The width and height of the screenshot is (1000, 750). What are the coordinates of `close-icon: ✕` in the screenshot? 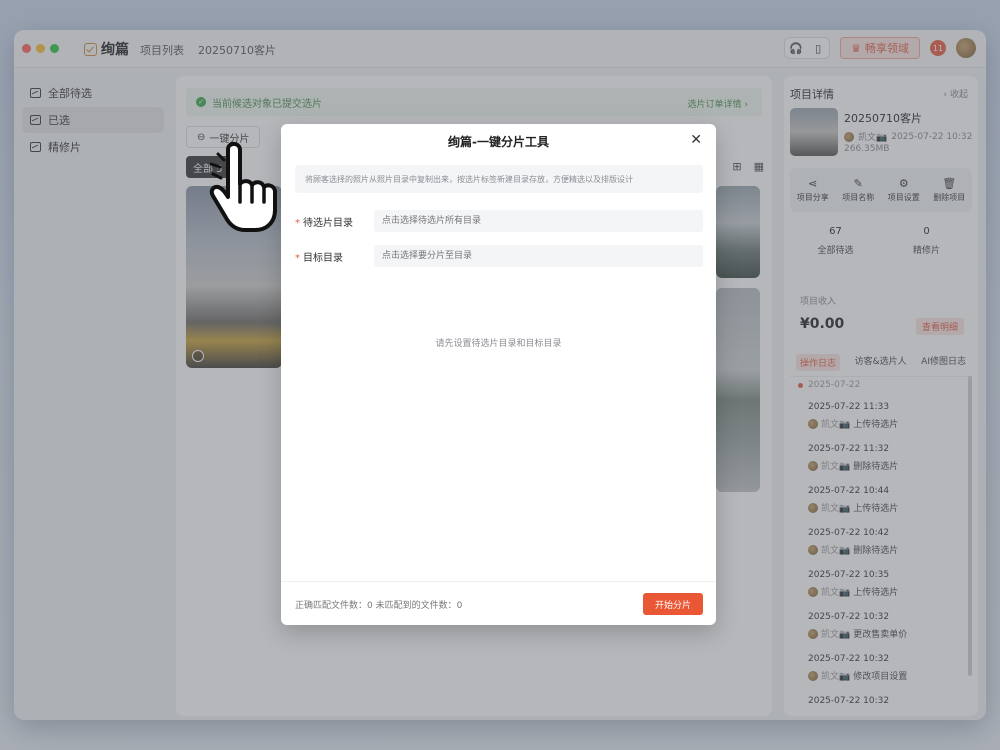 It's located at (696, 140).